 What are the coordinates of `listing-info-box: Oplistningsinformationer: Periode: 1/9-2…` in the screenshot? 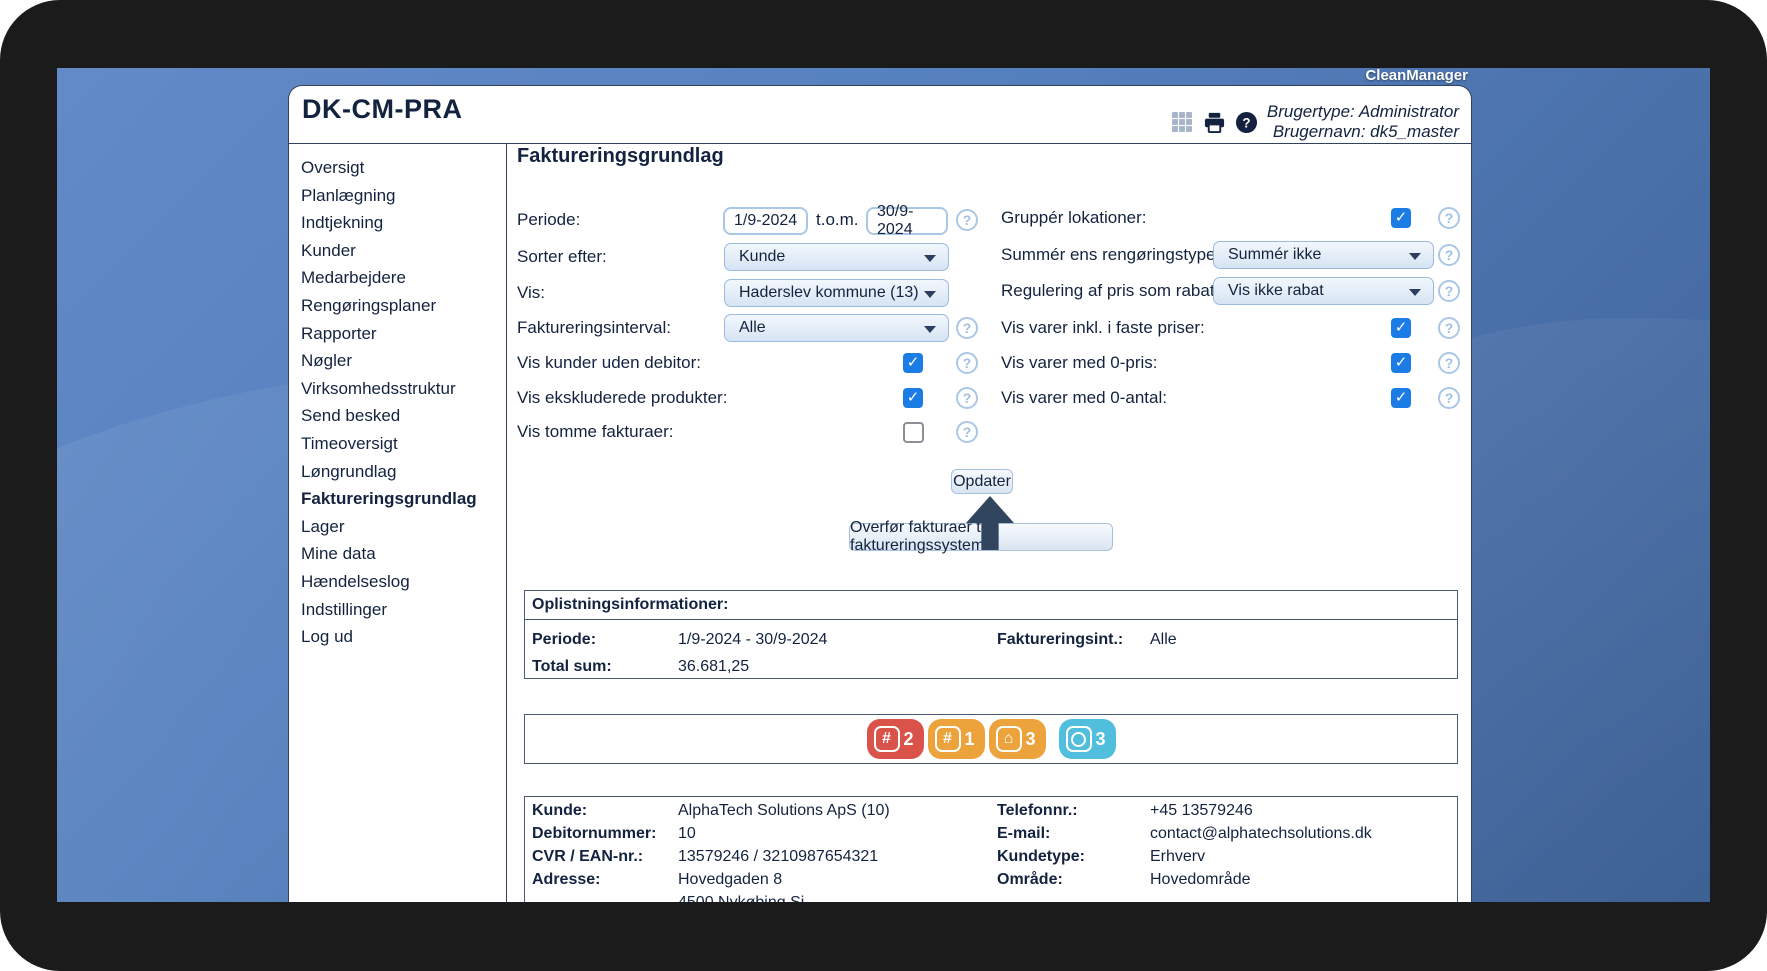 It's located at (991, 634).